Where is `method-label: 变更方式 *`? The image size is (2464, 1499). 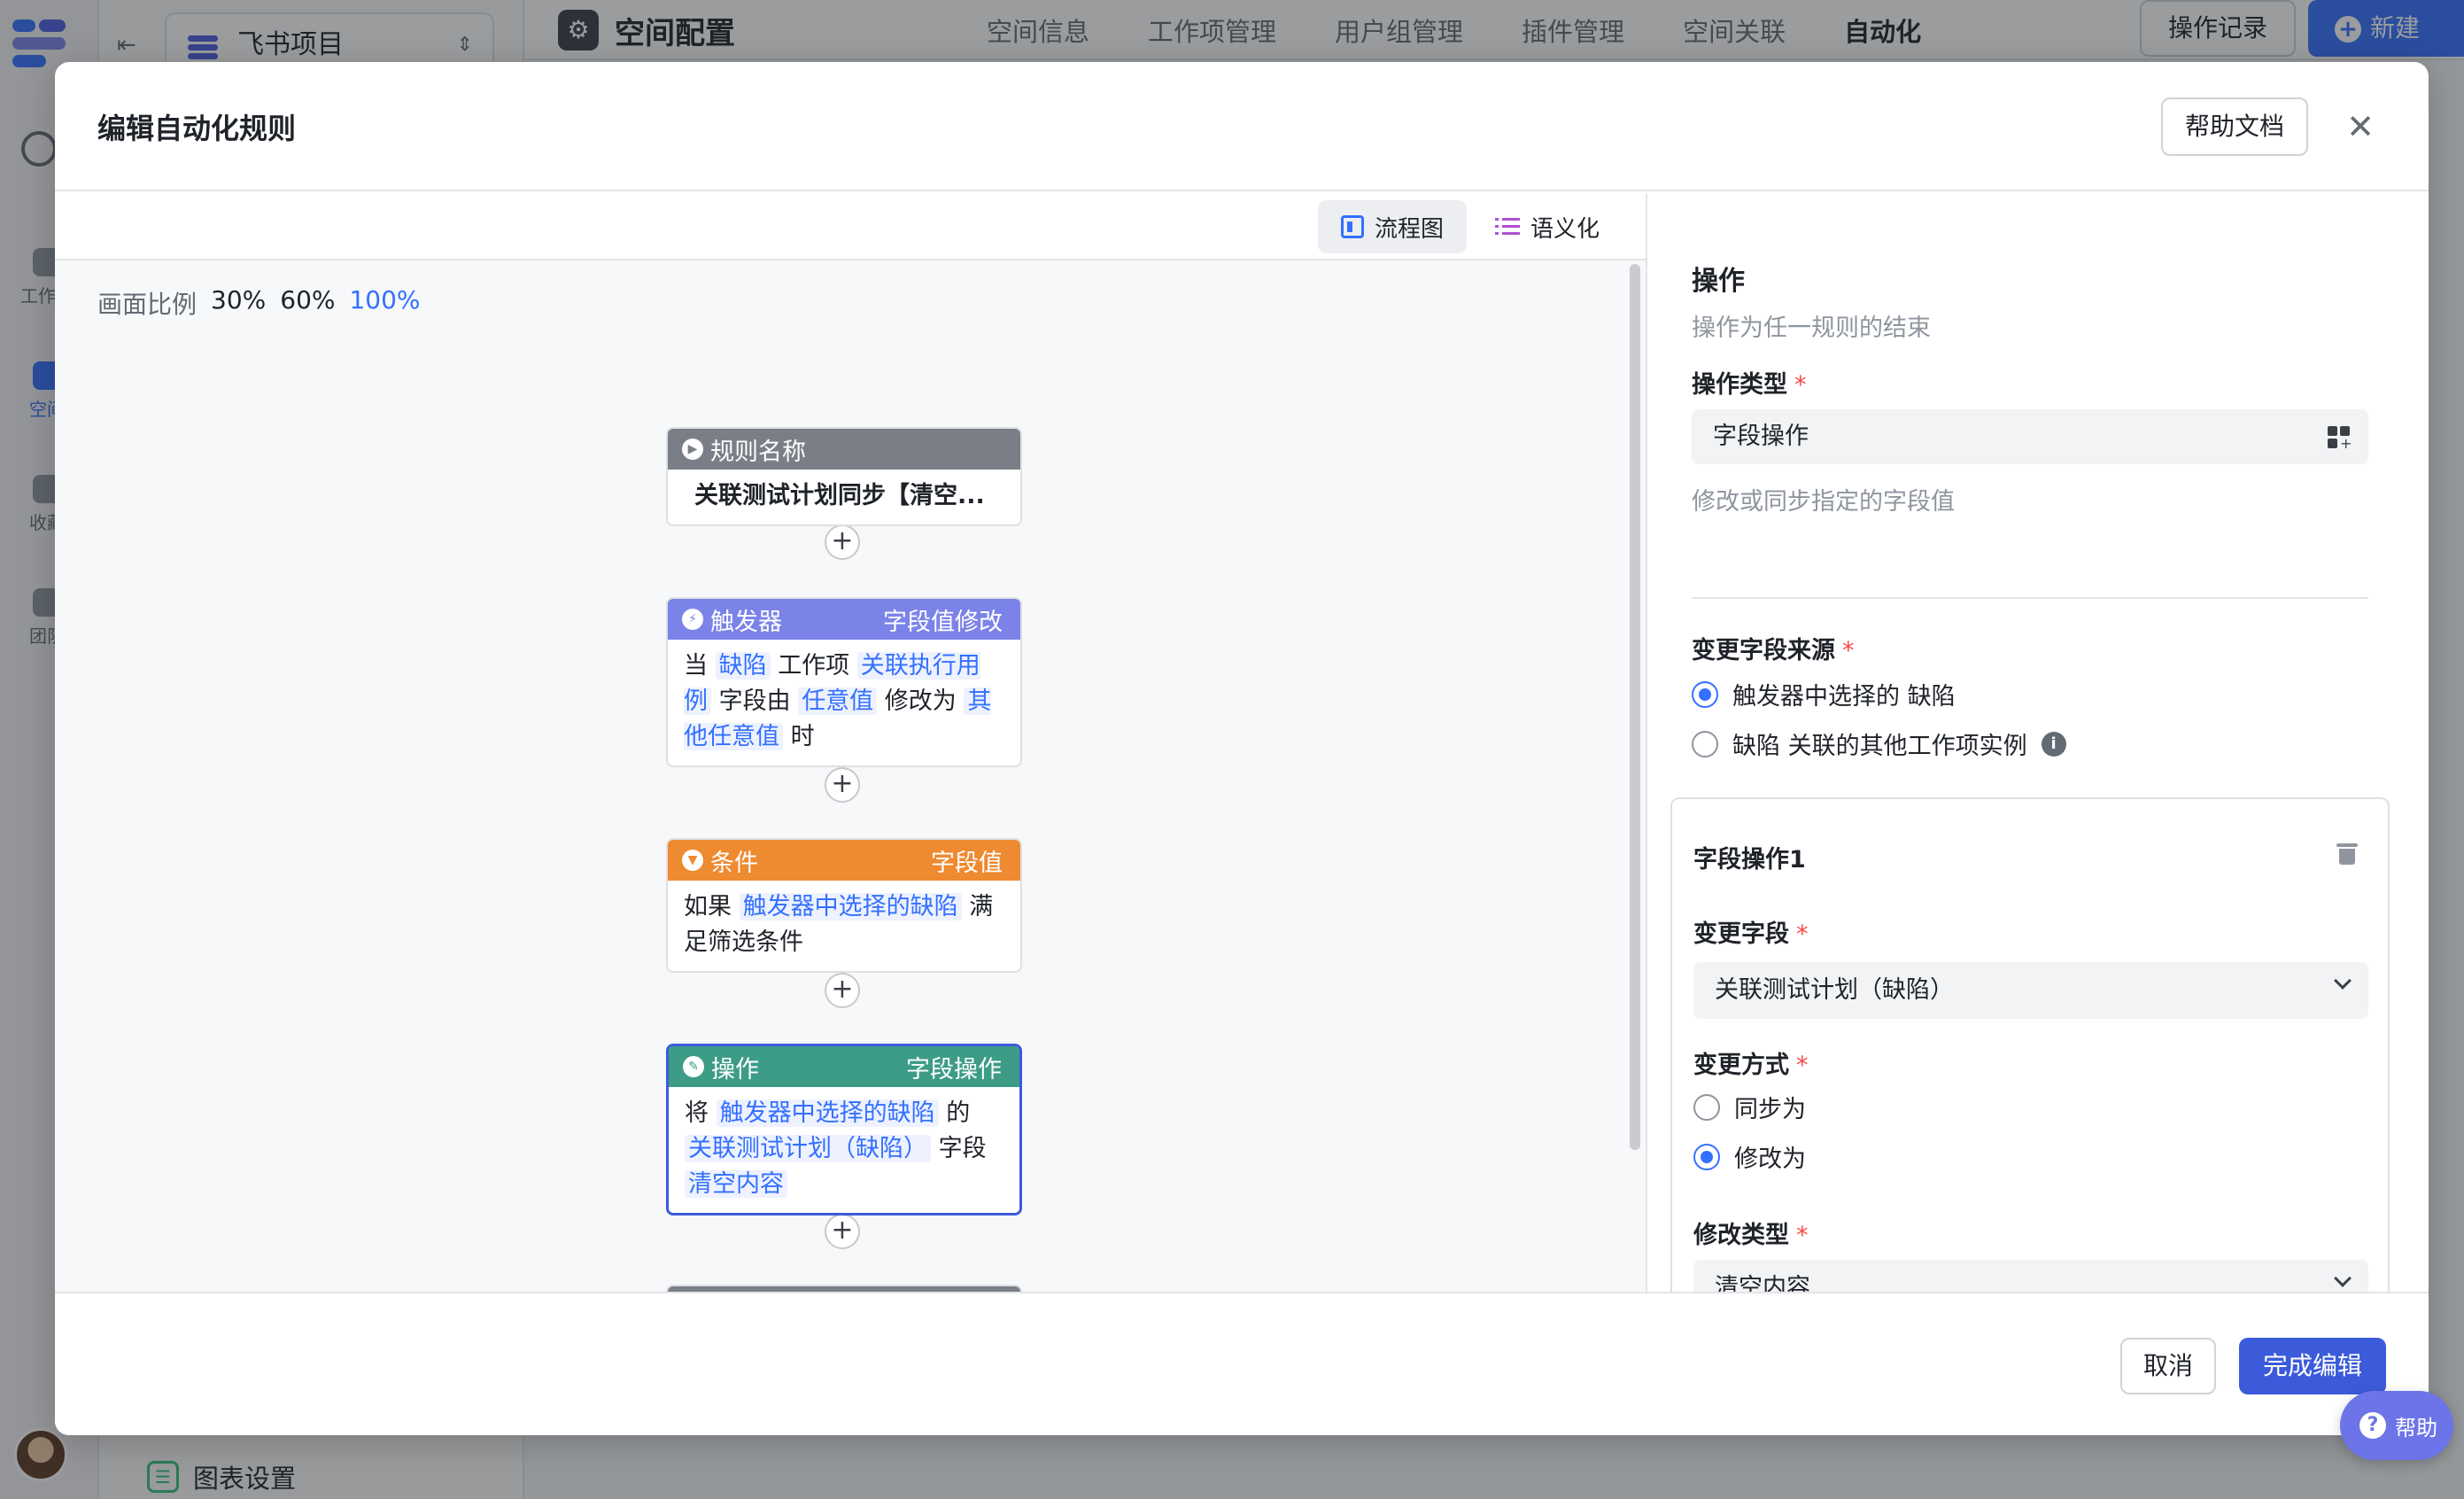 method-label: 变更方式 * is located at coordinates (1751, 1065).